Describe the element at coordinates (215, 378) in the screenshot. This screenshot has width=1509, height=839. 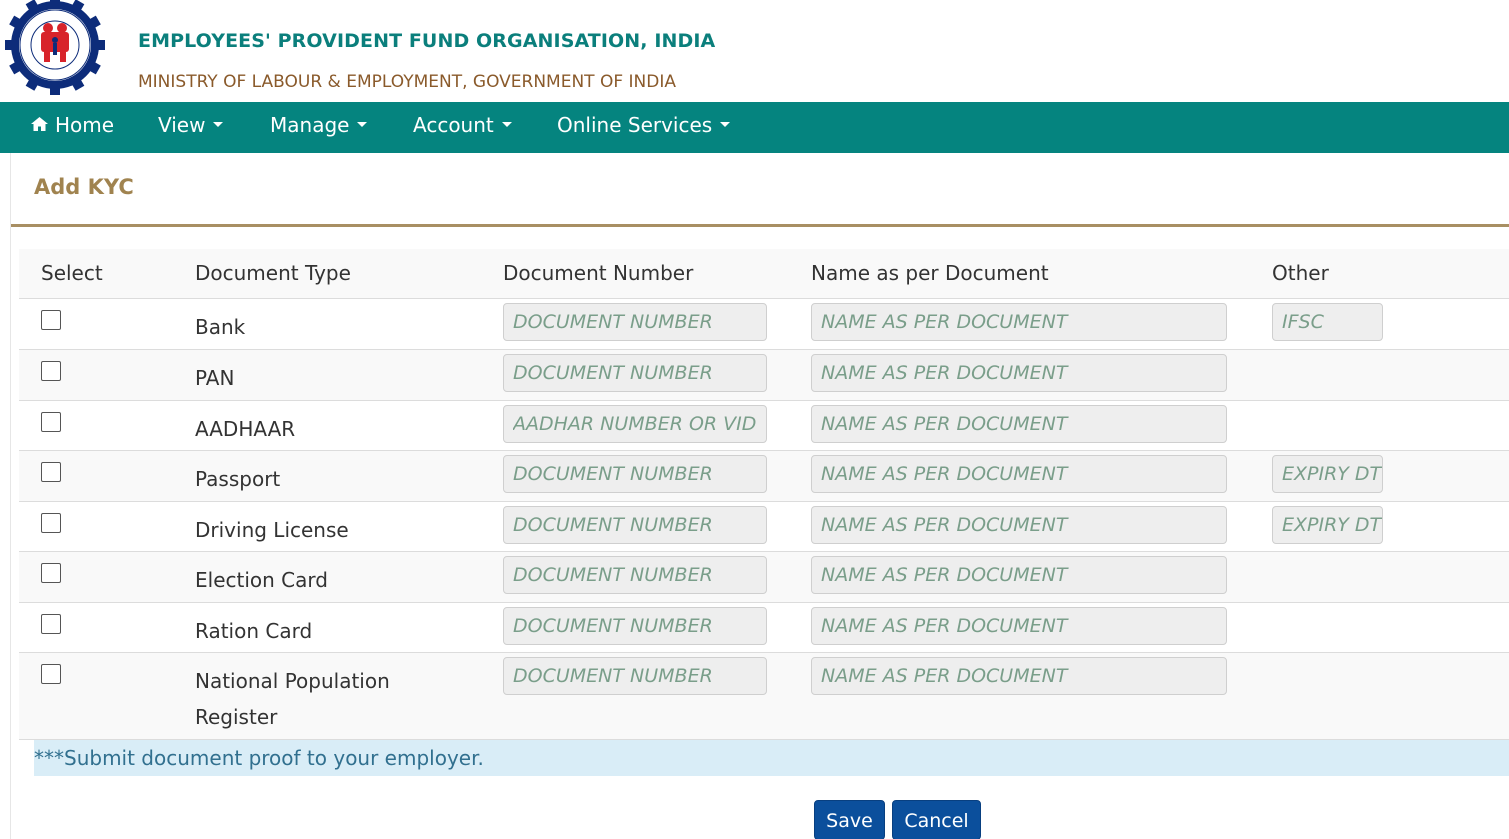
I see `document-type-label: PAN` at that location.